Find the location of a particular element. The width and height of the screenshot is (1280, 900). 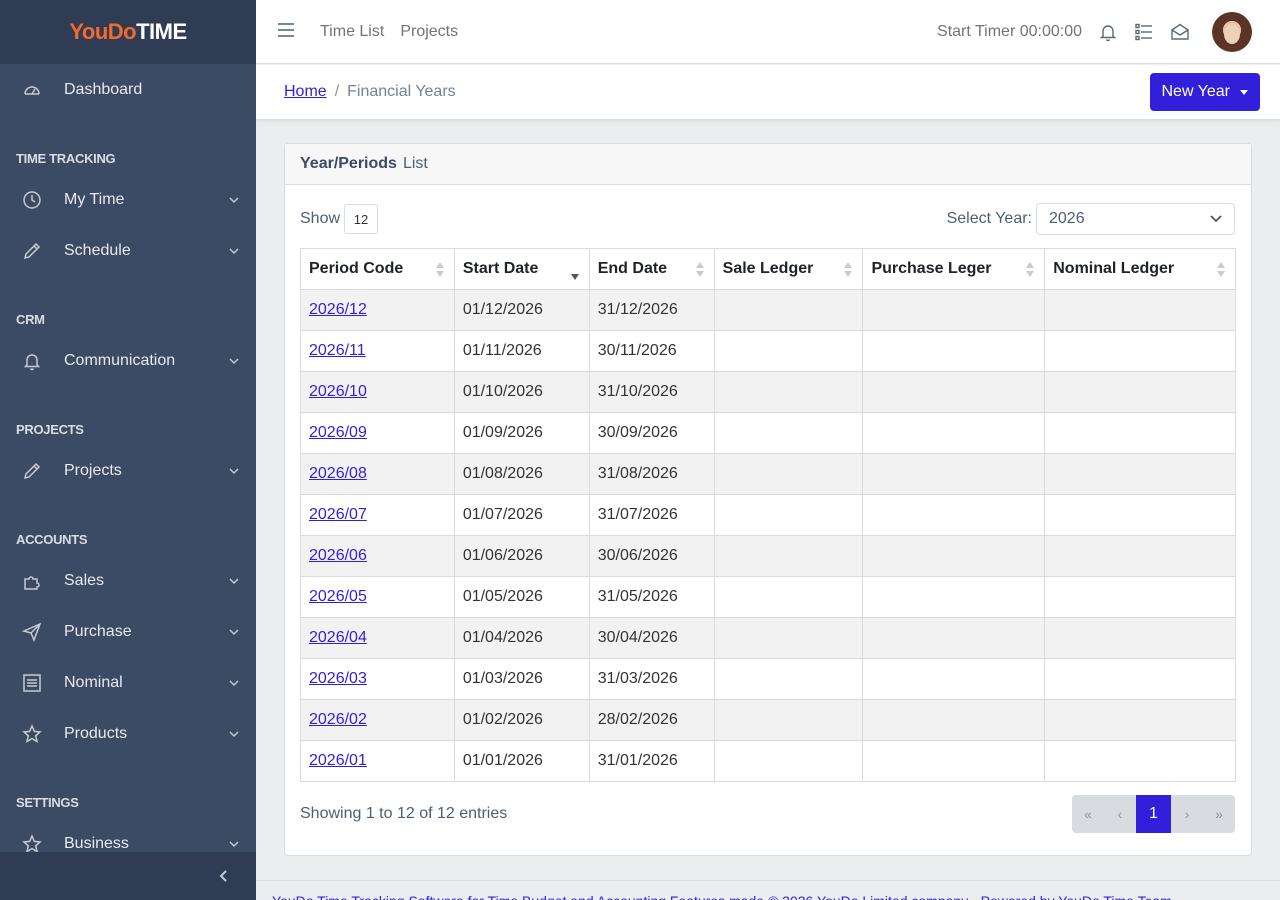

pager-prev: ‹ is located at coordinates (1120, 814).